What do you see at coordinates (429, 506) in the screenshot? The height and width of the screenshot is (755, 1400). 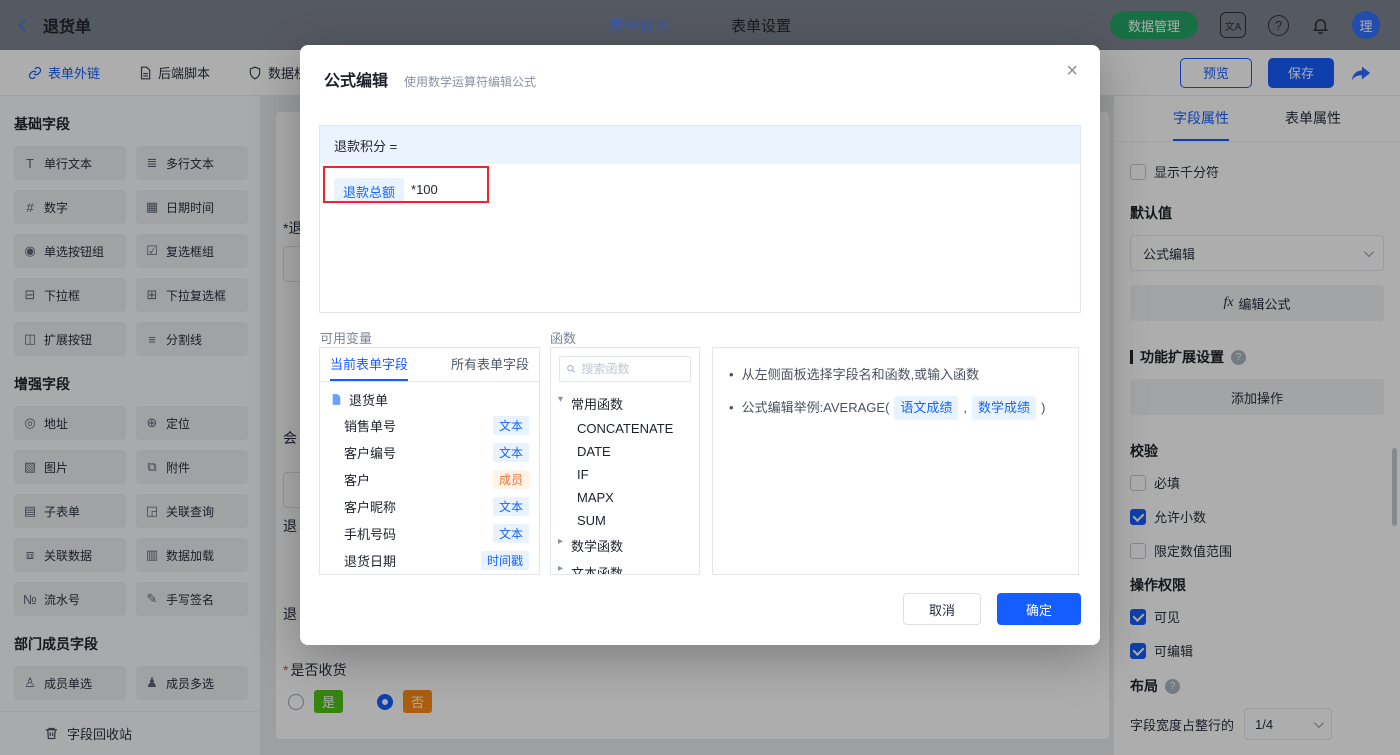 I see `variable-field-row: 客户昵称 文本` at bounding box center [429, 506].